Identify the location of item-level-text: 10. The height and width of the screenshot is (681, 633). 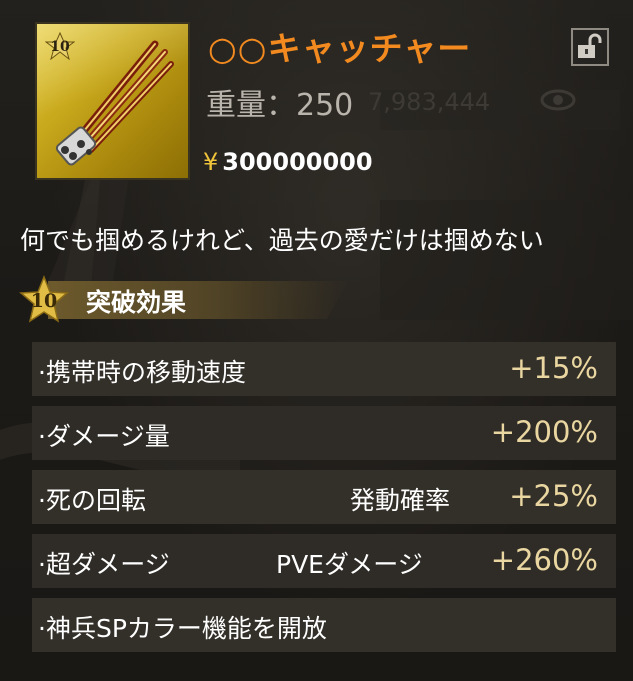
(60, 47).